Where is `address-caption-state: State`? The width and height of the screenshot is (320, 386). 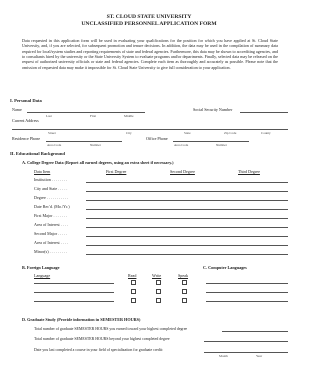 address-caption-state: State is located at coordinates (187, 133).